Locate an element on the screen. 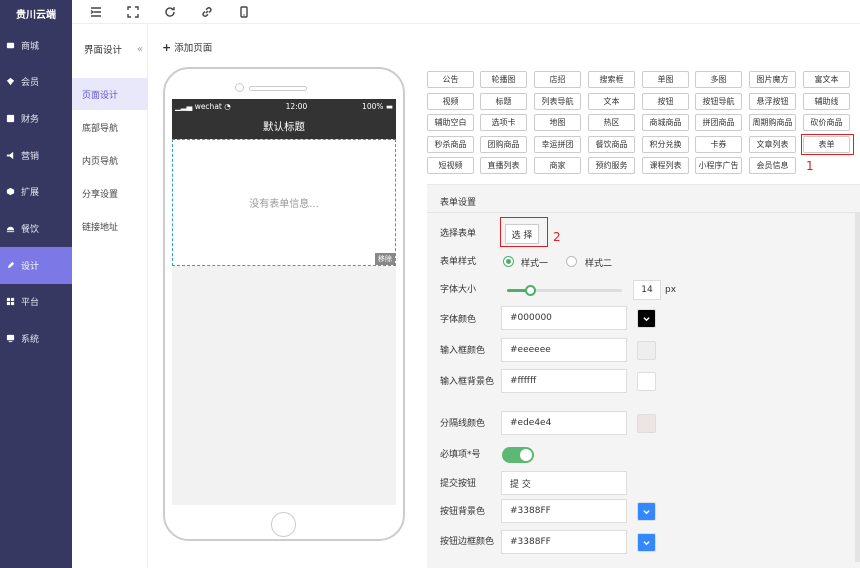 The width and height of the screenshot is (860, 568). input-border-color-input: #eeeeee is located at coordinates (564, 350).